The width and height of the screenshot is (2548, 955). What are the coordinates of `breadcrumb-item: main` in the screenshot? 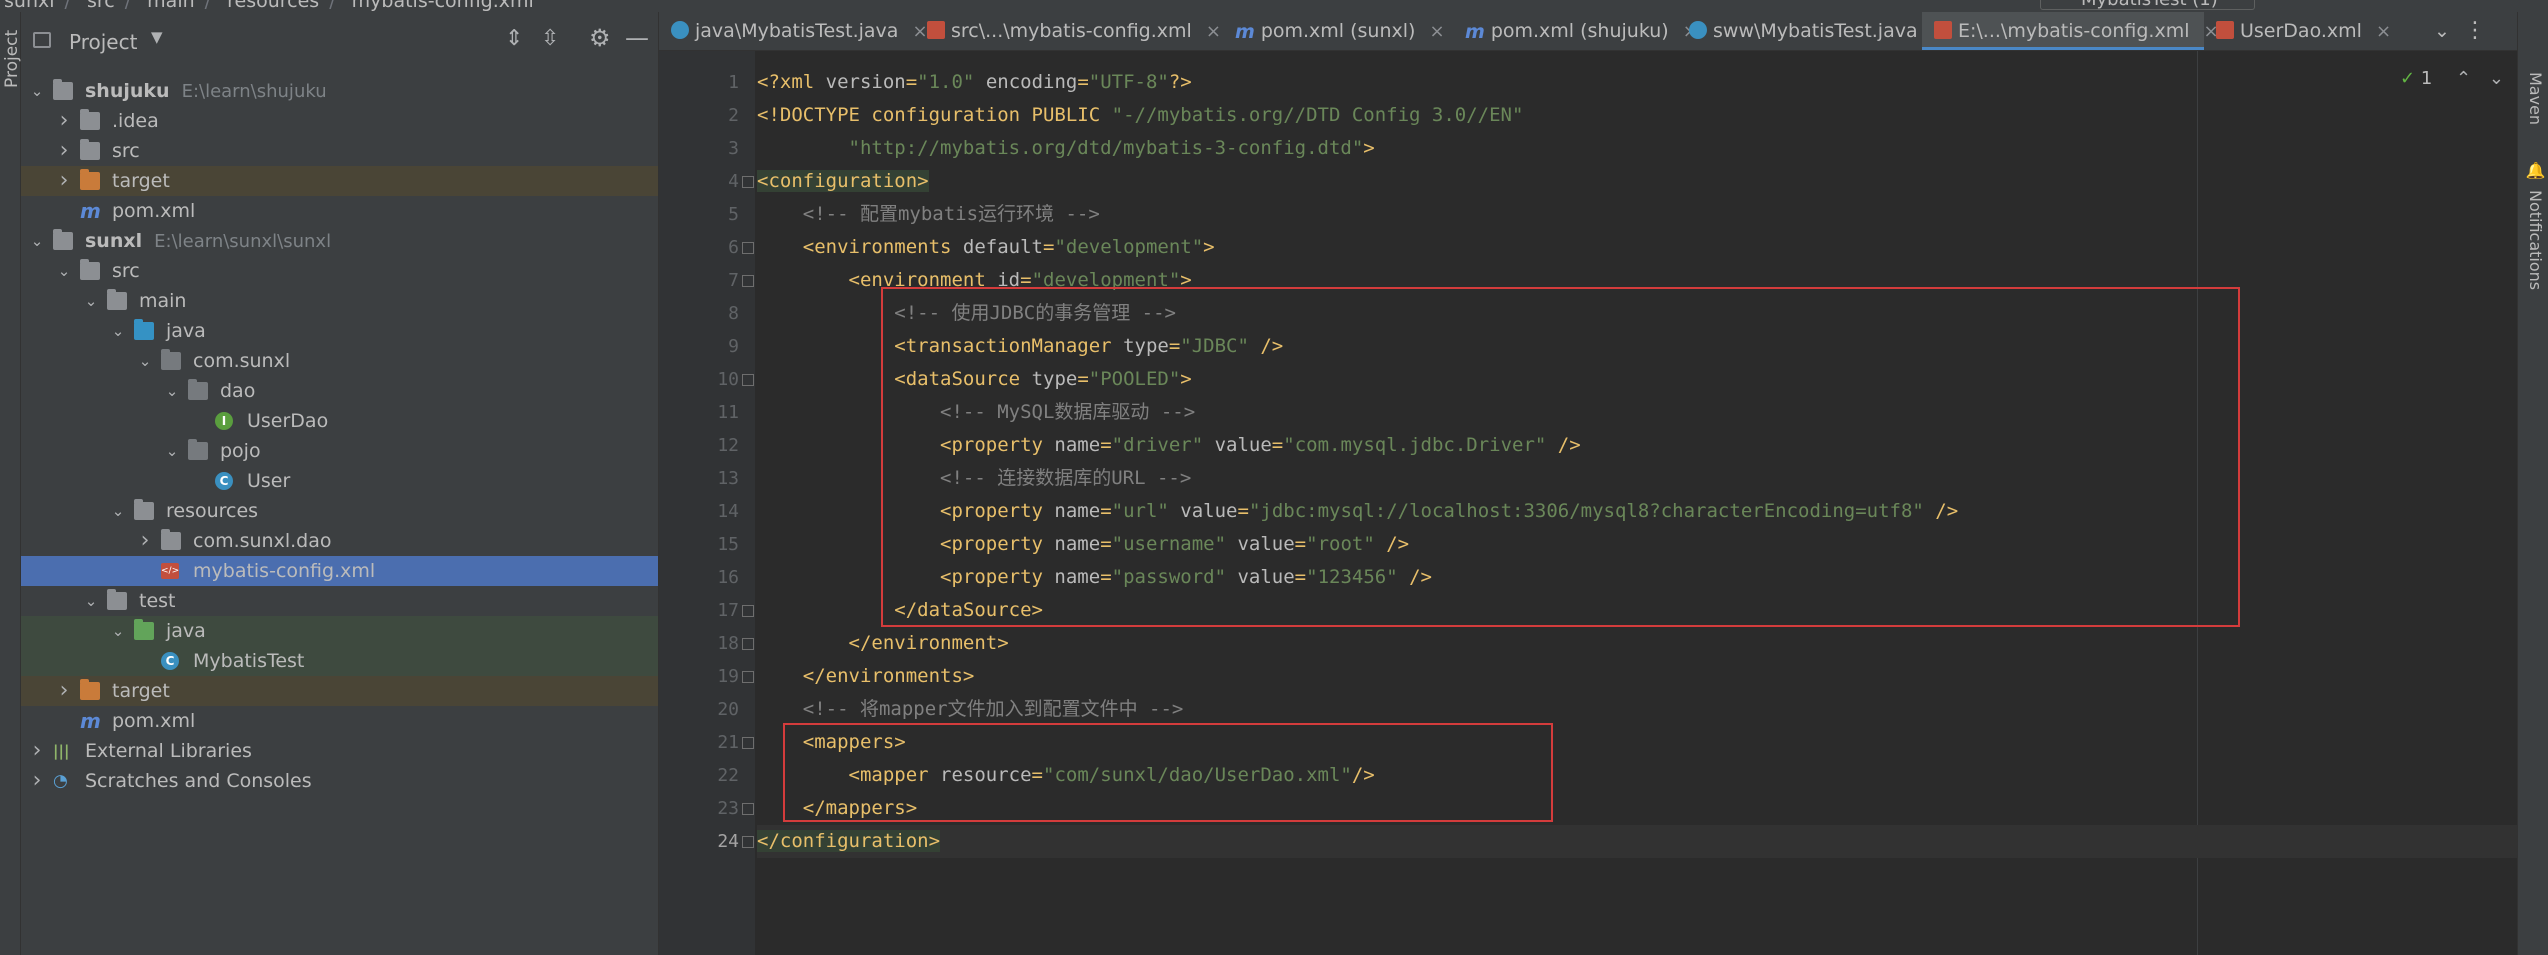 It's located at (170, 6).